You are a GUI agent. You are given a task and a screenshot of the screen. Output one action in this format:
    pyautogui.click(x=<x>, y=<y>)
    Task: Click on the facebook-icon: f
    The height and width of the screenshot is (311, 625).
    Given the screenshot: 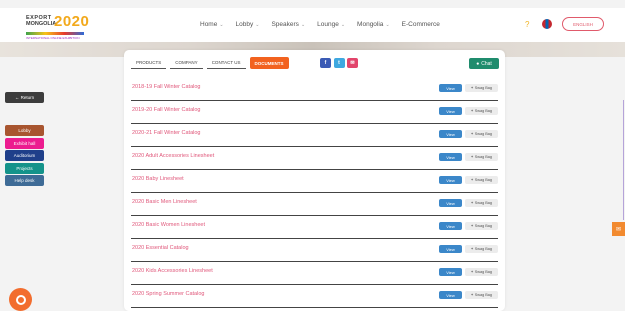 What is the action you would take?
    pyautogui.click(x=325, y=63)
    